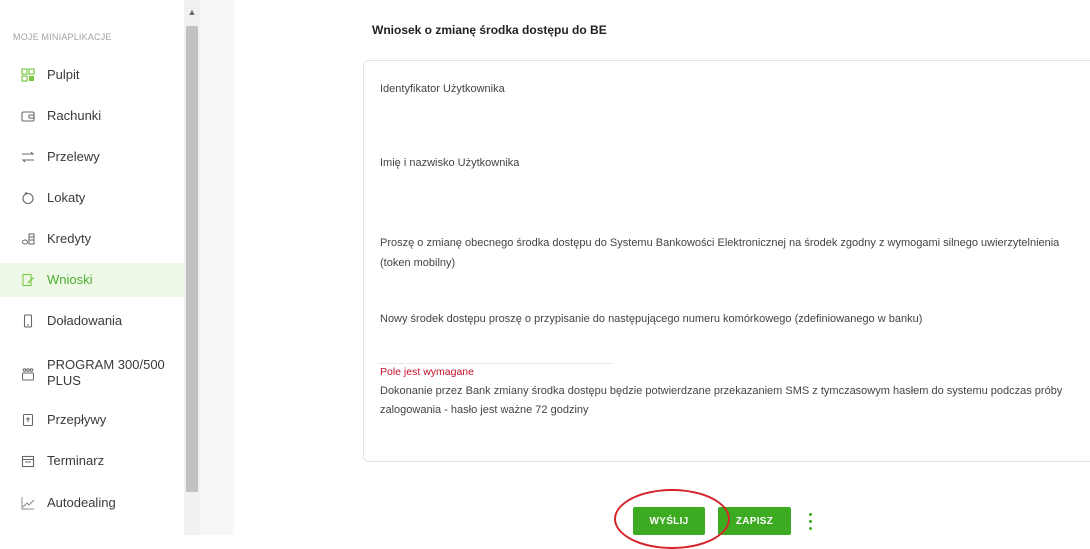 Image resolution: width=1090 pixels, height=549 pixels. I want to click on sidebar-item-label: Lokaty, so click(66, 197).